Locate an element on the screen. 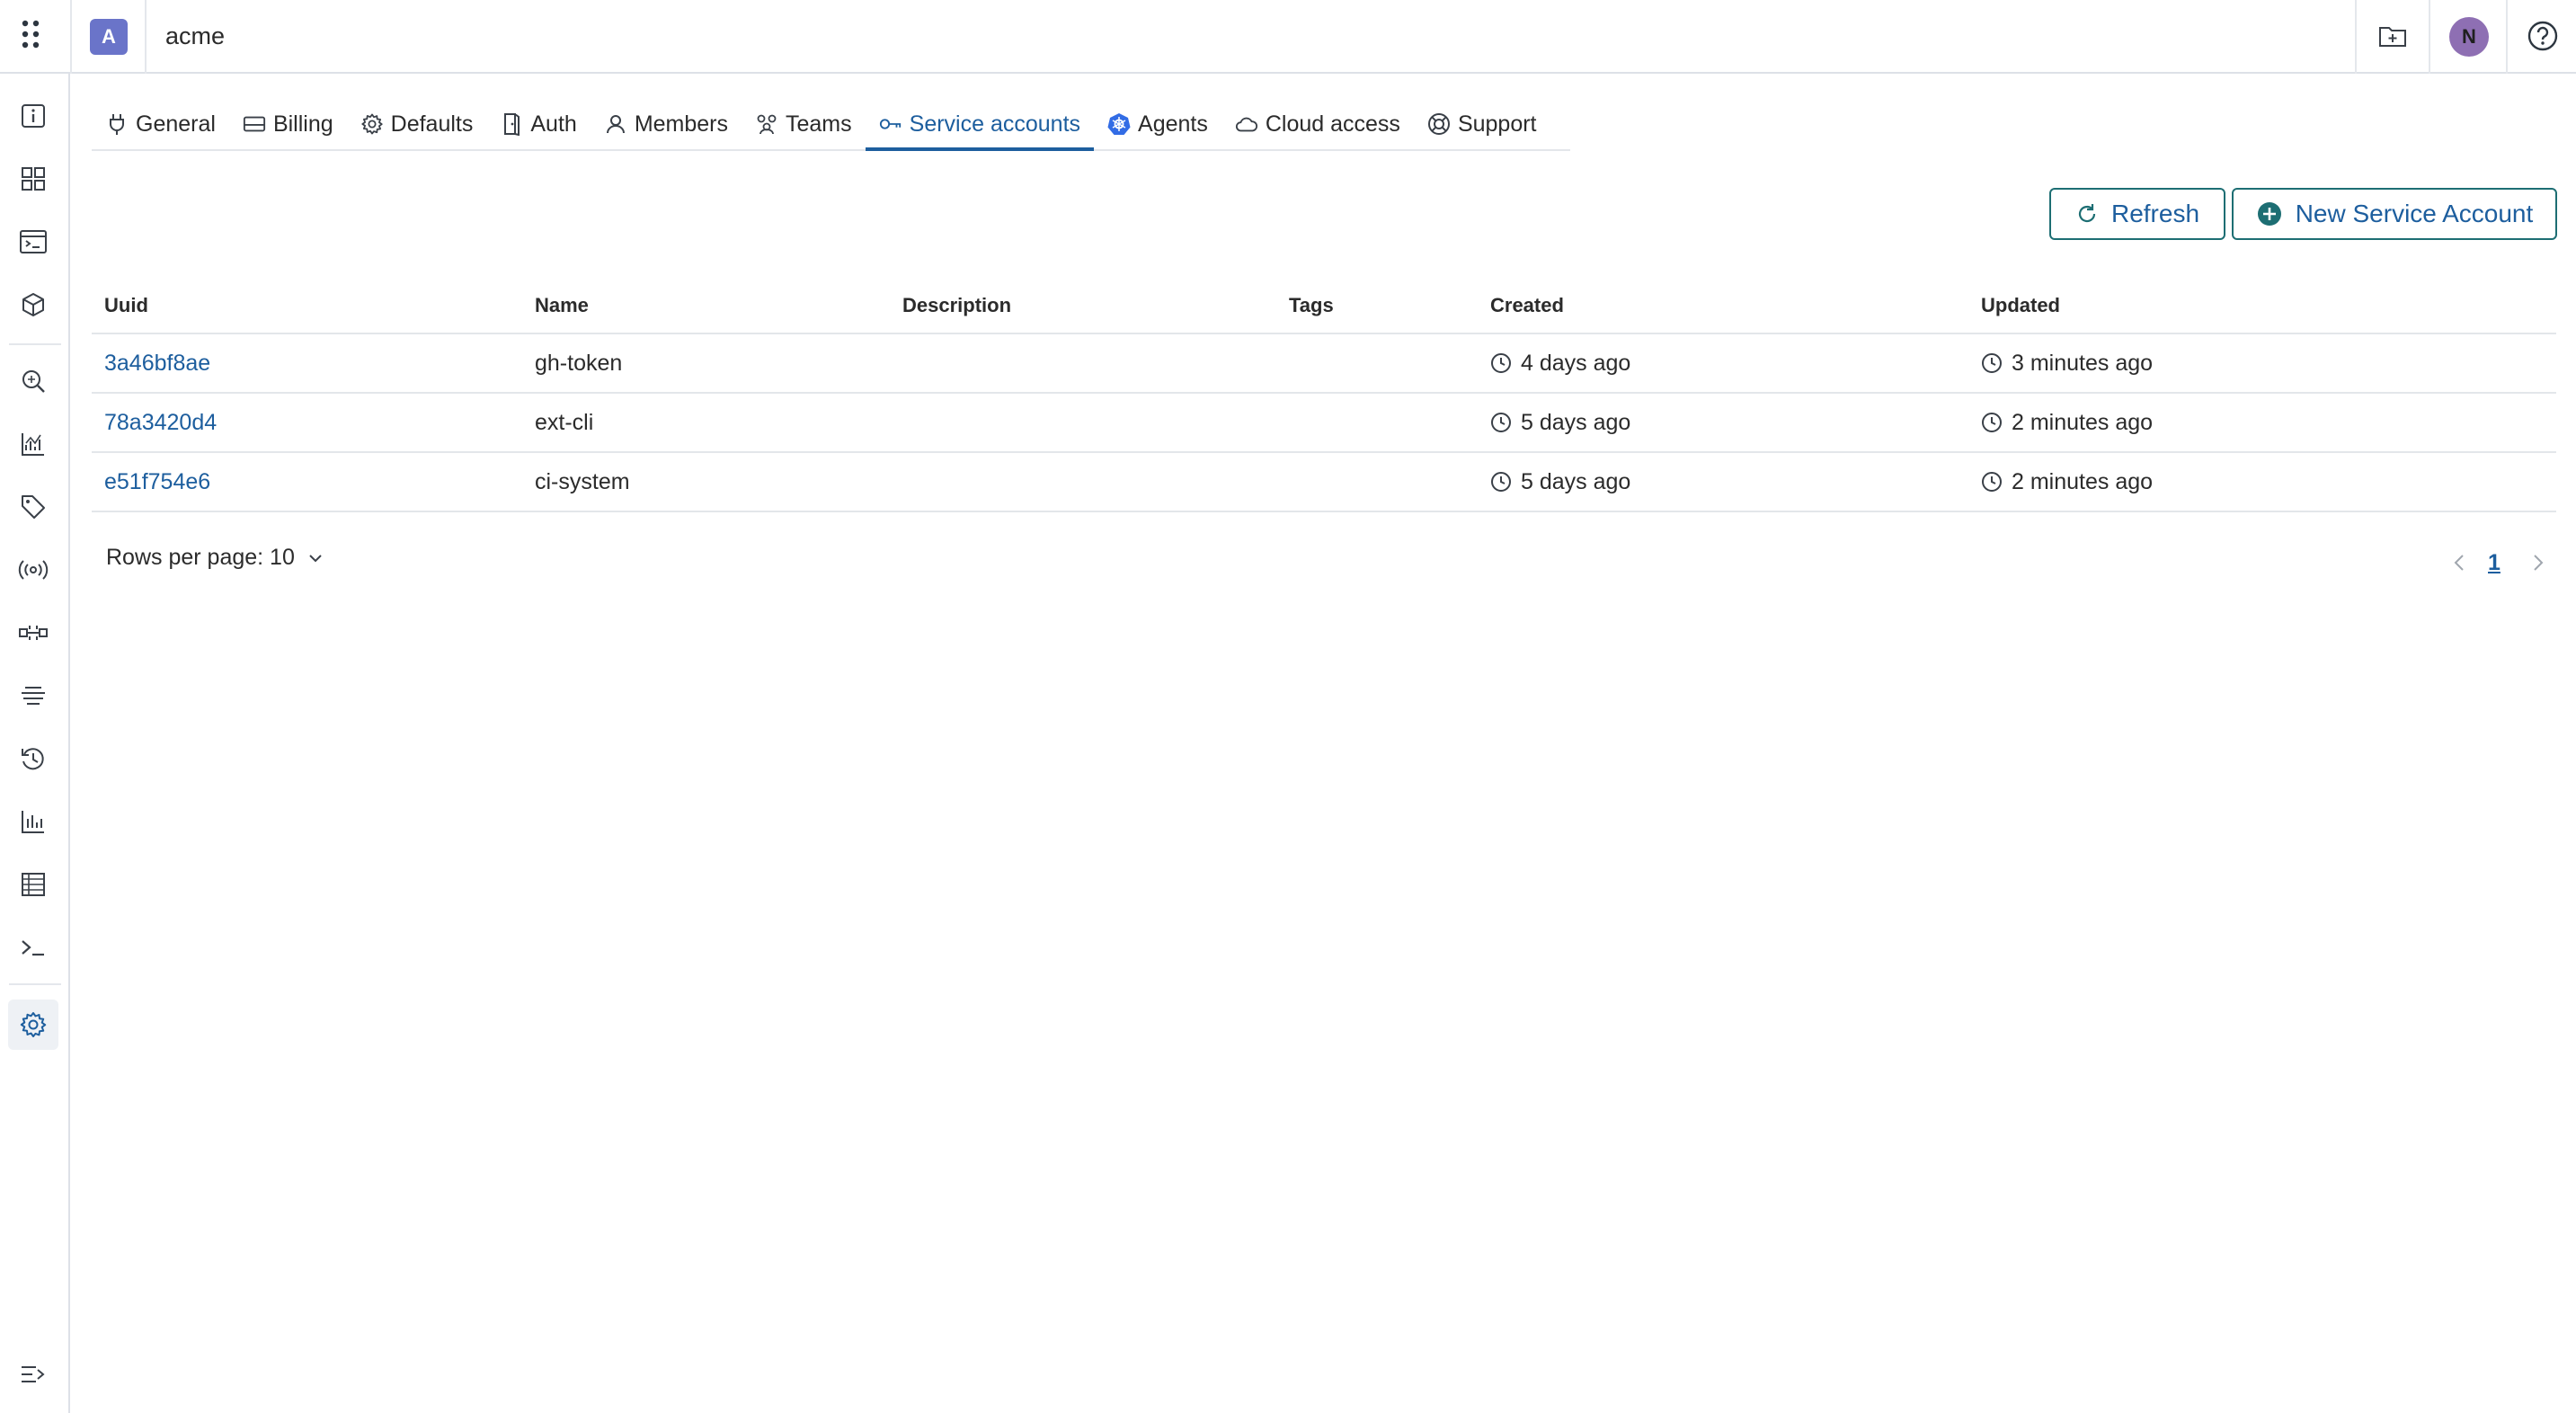 Image resolution: width=2576 pixels, height=1413 pixels. help-icon is located at coordinates (2543, 36).